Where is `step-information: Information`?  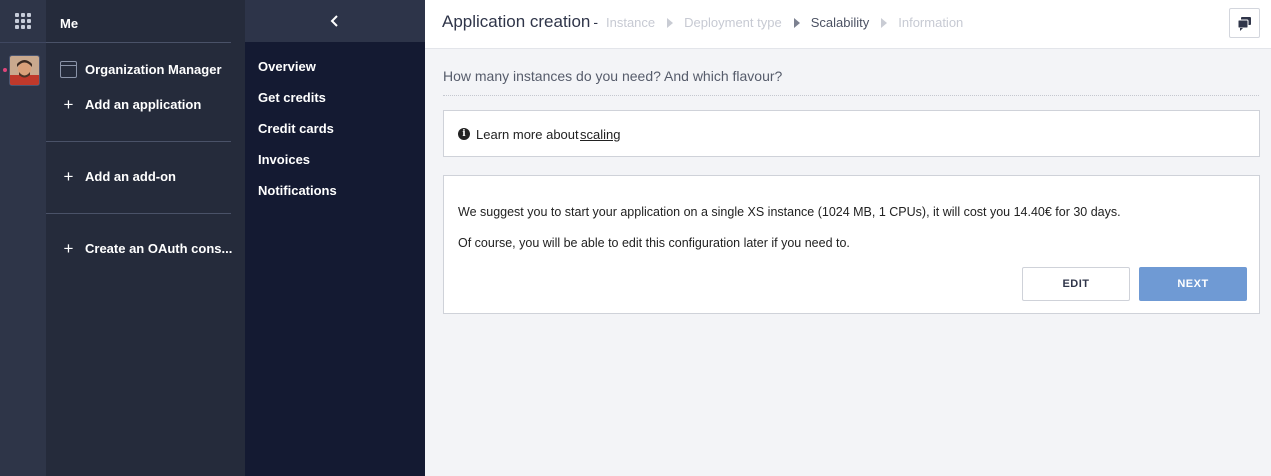 step-information: Information is located at coordinates (931, 22).